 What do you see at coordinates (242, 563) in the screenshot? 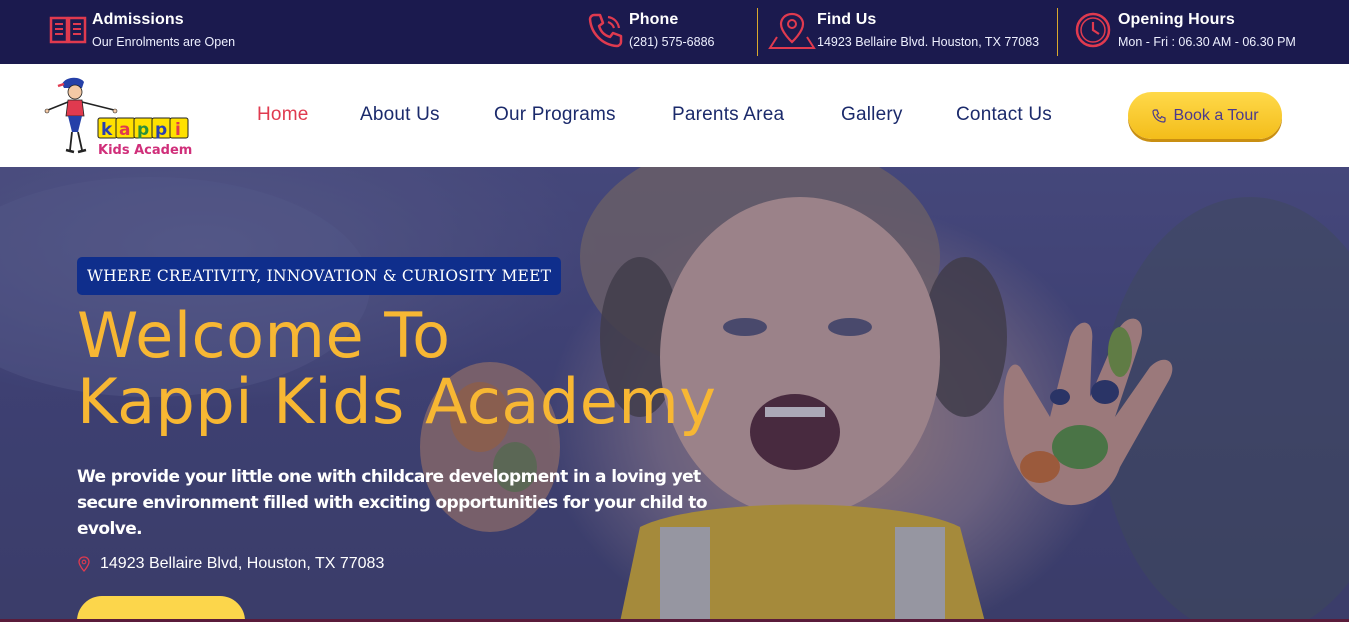
I see `hero-address-text: 14923 Bellaire Blvd, Houston, TX 77083` at bounding box center [242, 563].